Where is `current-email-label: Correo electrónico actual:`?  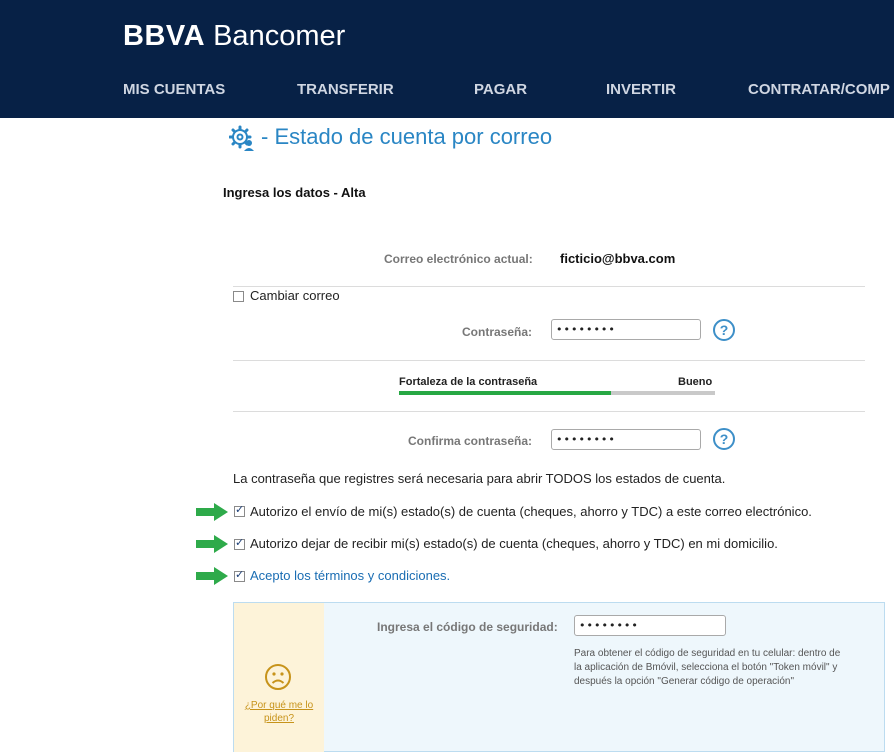
current-email-label: Correo electrónico actual: is located at coordinates (458, 259).